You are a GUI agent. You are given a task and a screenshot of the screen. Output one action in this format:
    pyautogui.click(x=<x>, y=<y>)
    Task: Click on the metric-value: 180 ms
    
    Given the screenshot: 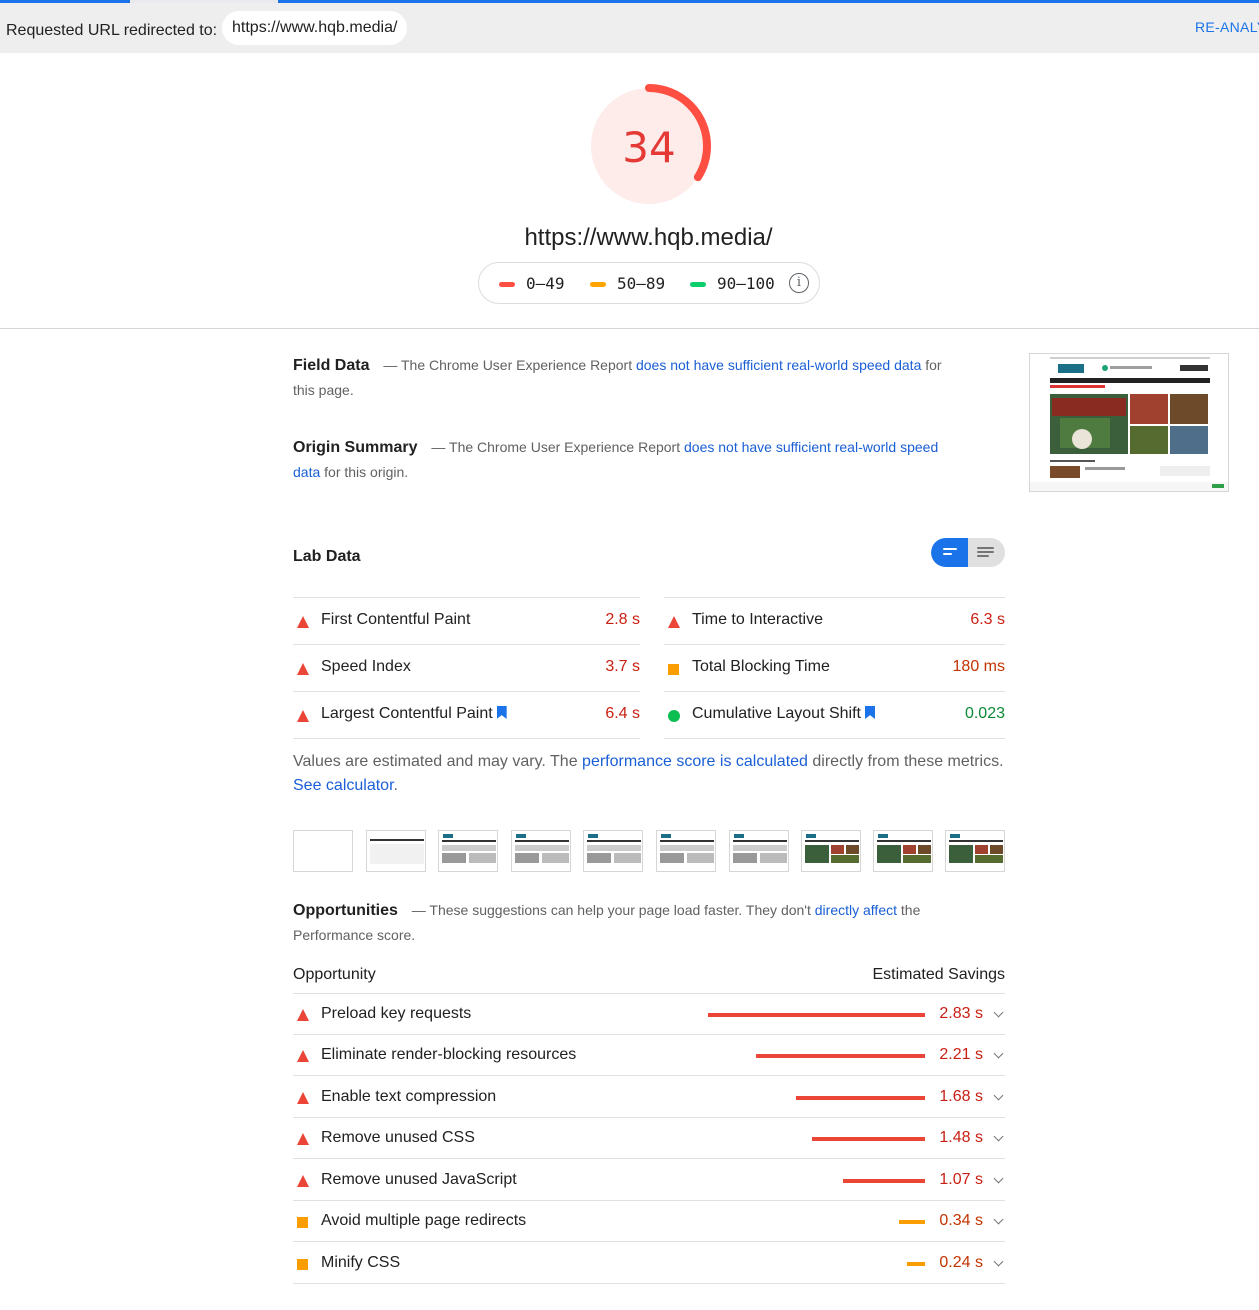 What is the action you would take?
    pyautogui.click(x=978, y=666)
    